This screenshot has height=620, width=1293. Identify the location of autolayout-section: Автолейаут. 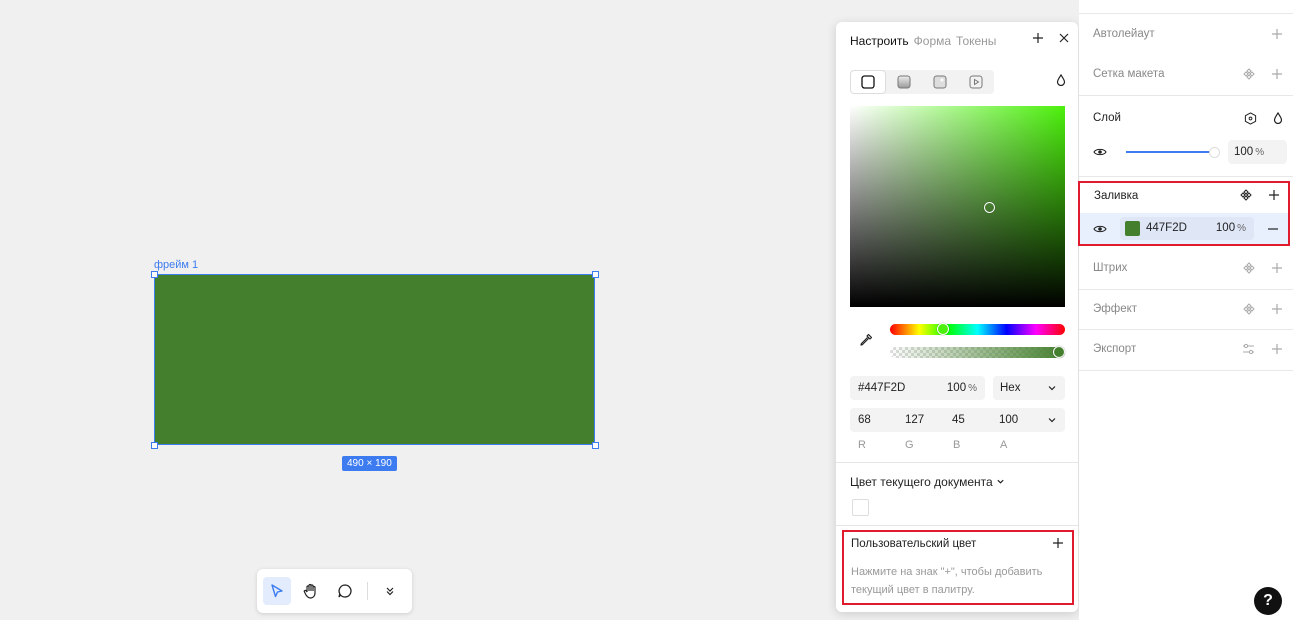
(1186, 34).